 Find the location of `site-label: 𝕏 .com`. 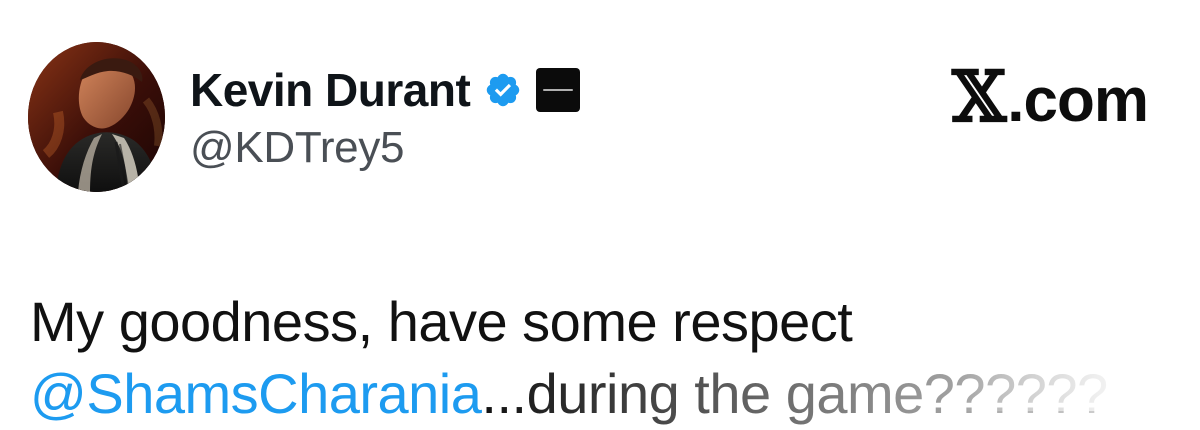

site-label: 𝕏 .com is located at coordinates (1050, 96).